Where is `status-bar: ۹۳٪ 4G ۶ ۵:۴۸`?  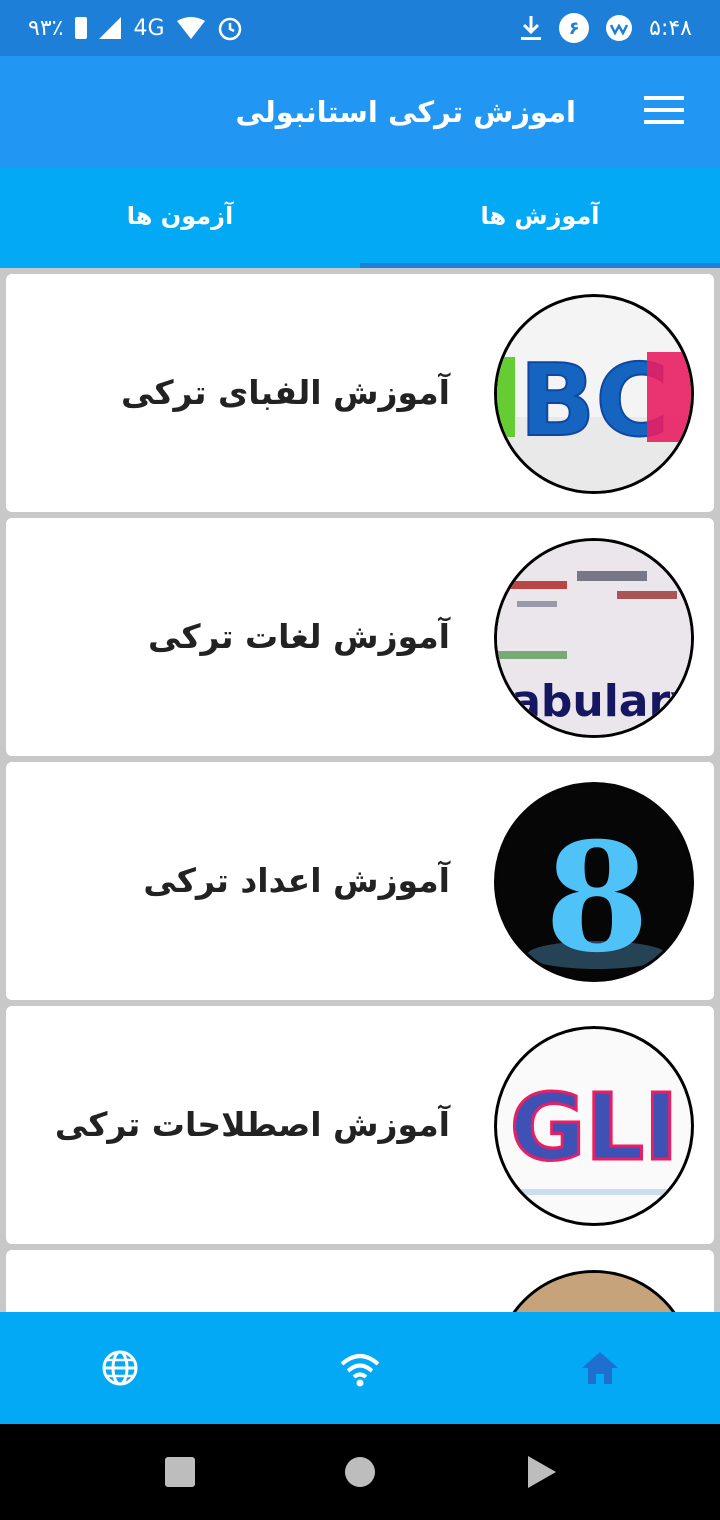 status-bar: ۹۳٪ 4G ۶ ۵:۴۸ is located at coordinates (360, 28).